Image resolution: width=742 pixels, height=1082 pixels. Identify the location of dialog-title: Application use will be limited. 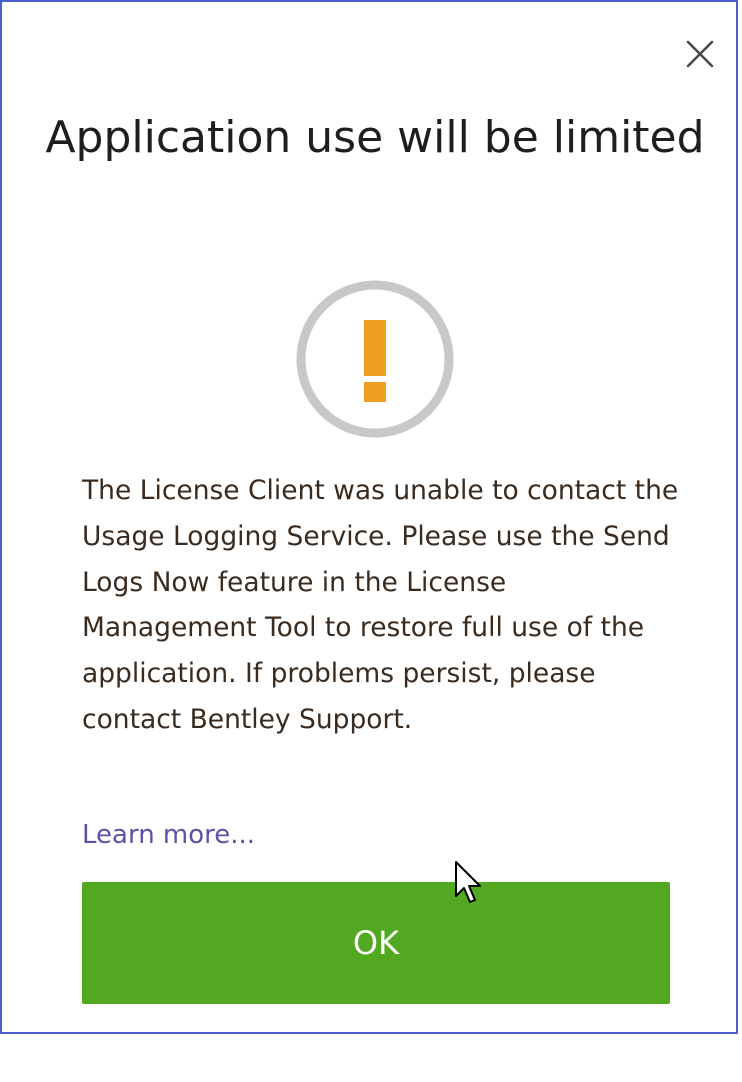
(375, 137).